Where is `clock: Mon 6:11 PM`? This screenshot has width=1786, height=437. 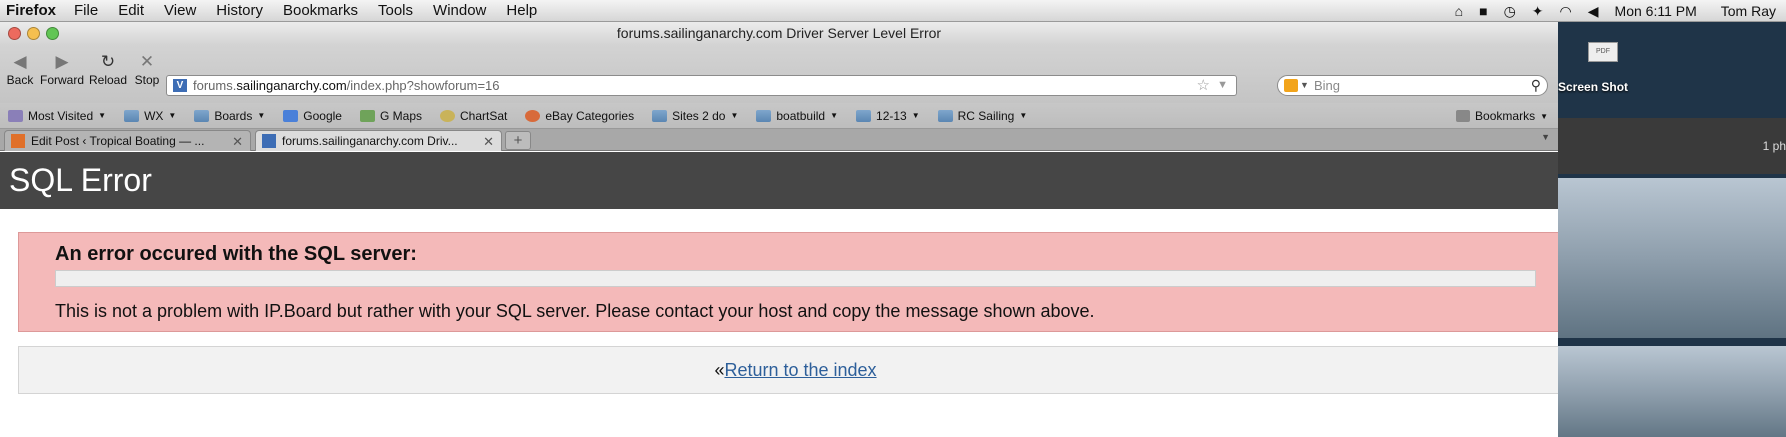 clock: Mon 6:11 PM is located at coordinates (1656, 11).